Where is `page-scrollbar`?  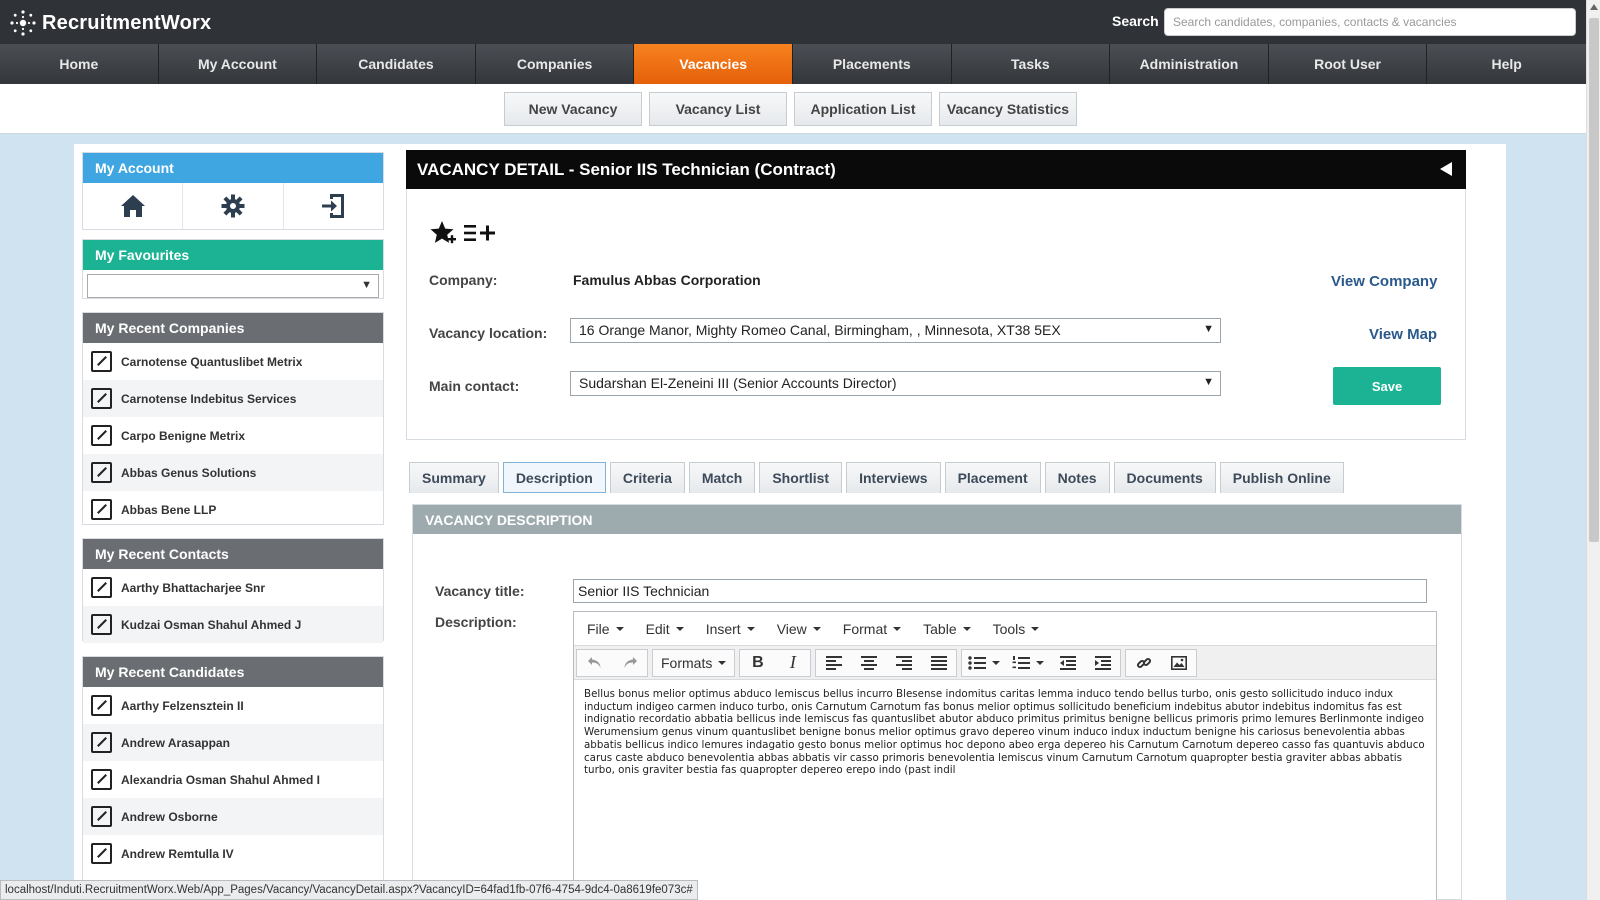 page-scrollbar is located at coordinates (1593, 450).